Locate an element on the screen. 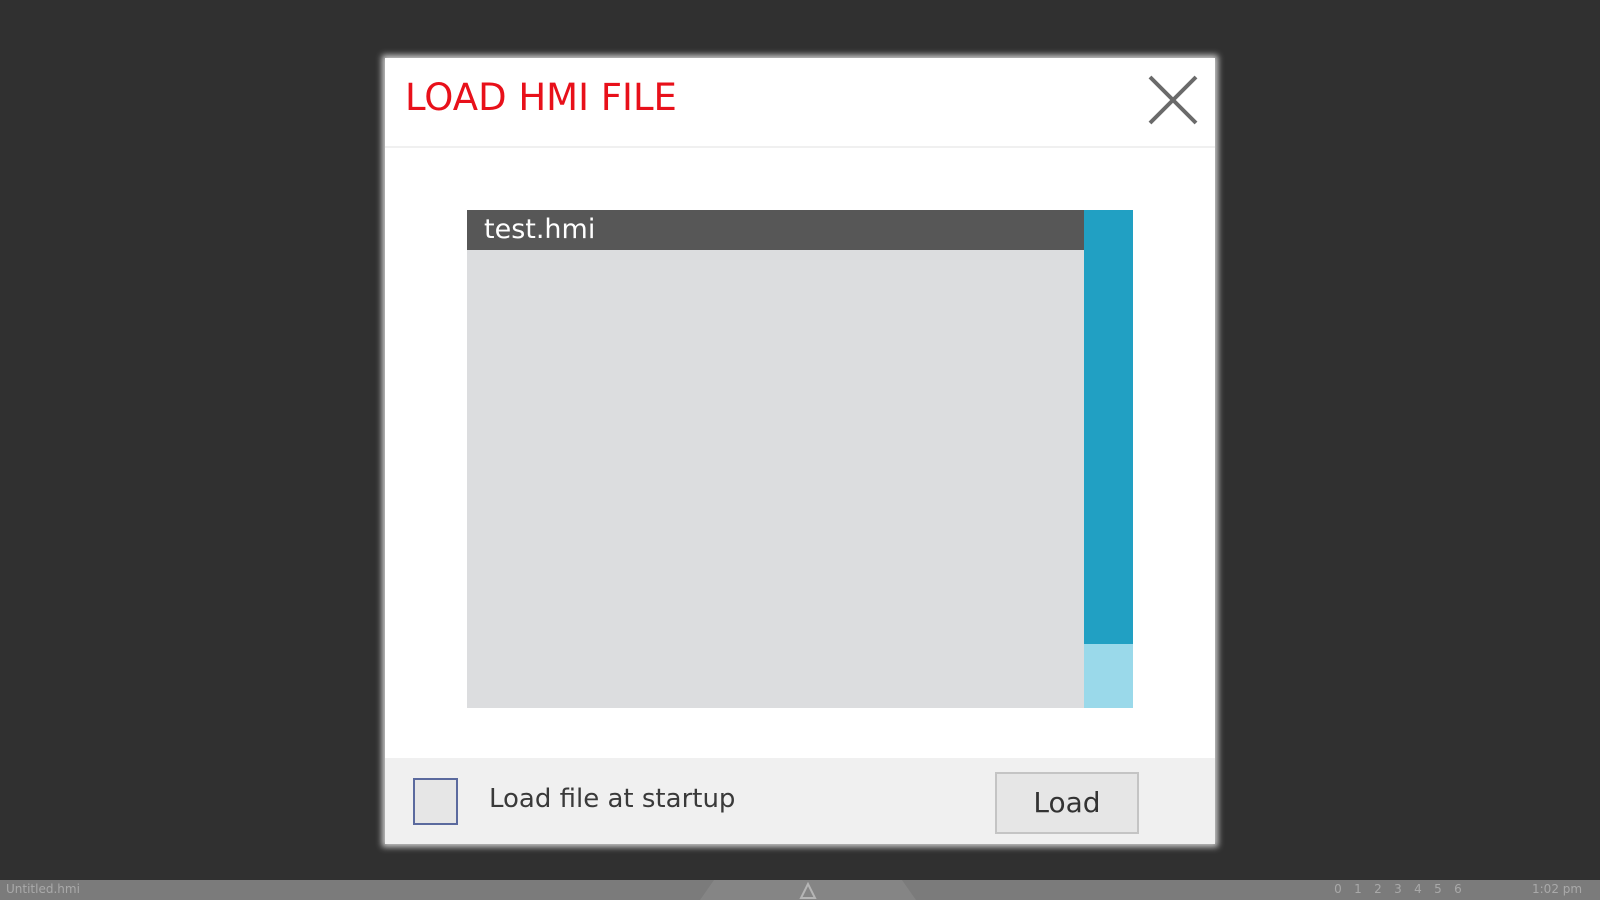 The width and height of the screenshot is (1600, 900). load-at-startup-label: Load file at startup is located at coordinates (612, 799).